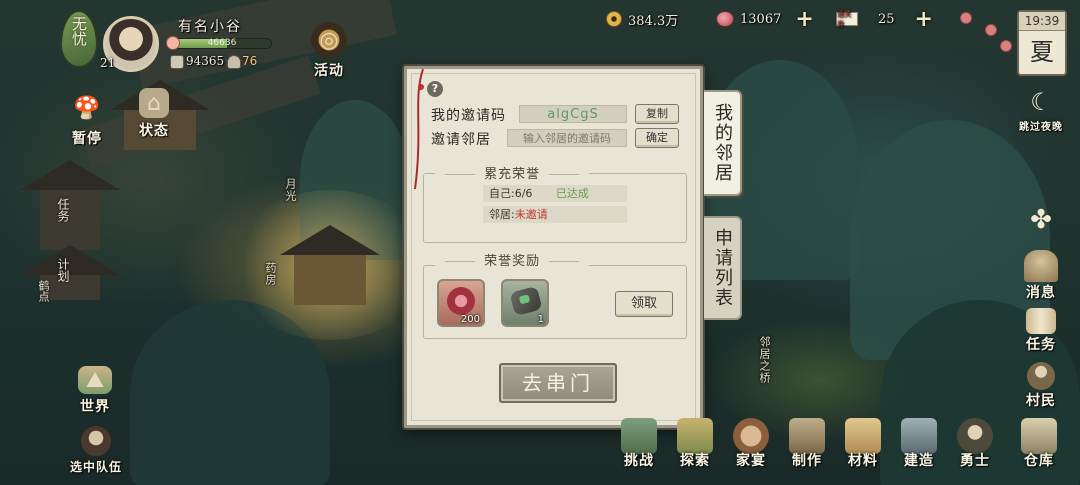 The width and height of the screenshot is (1080, 485). What do you see at coordinates (512, 172) in the screenshot?
I see `honor-title: 累充荣誉` at bounding box center [512, 172].